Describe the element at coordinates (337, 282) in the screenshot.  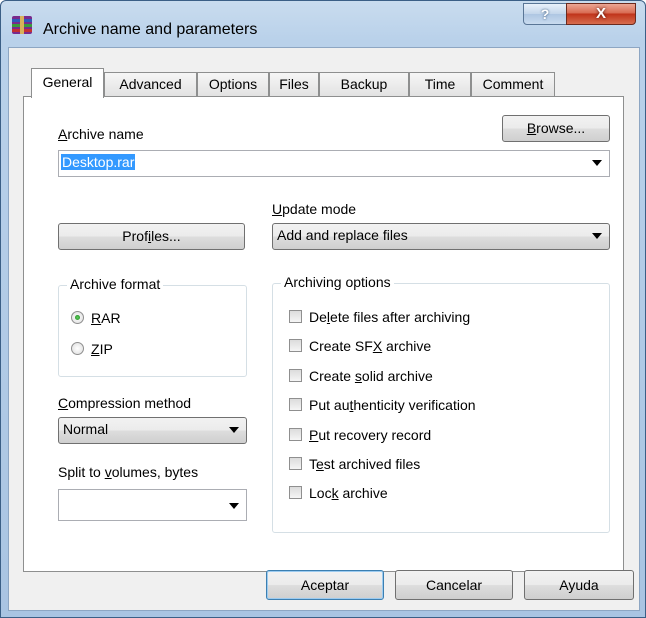
I see `archiving-options-title: Archiving options` at that location.